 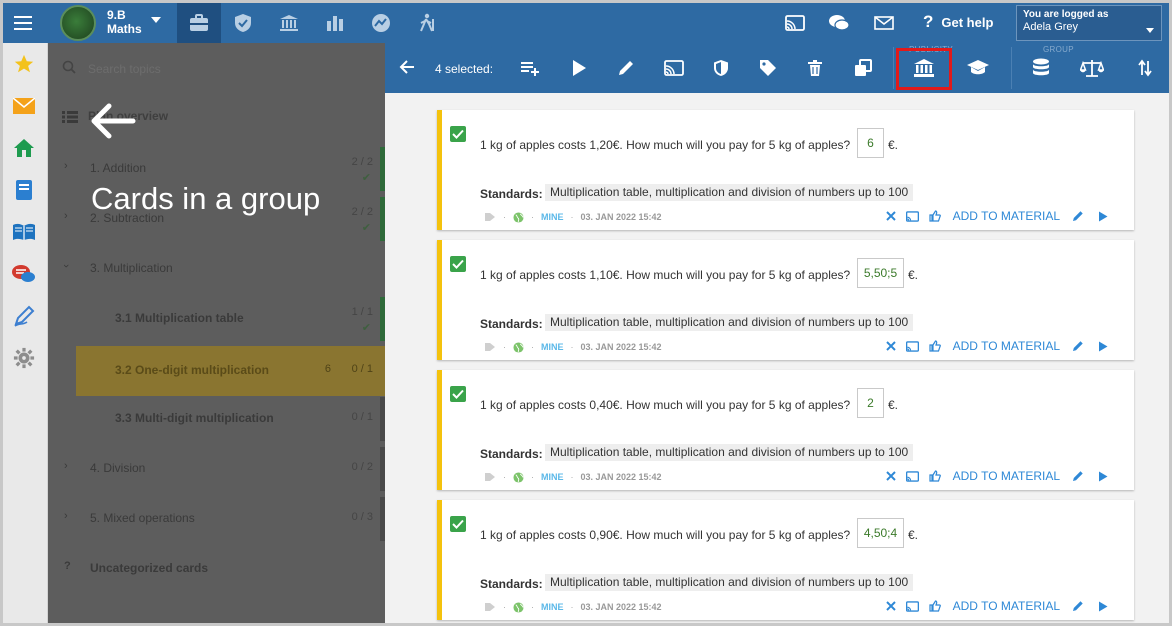 What do you see at coordinates (1051, 27) in the screenshot?
I see `user-name: Adela Grey` at bounding box center [1051, 27].